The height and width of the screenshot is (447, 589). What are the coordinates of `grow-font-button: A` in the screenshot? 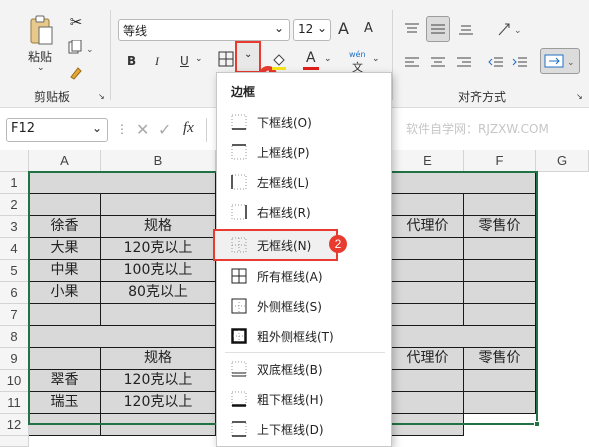 It's located at (343, 28).